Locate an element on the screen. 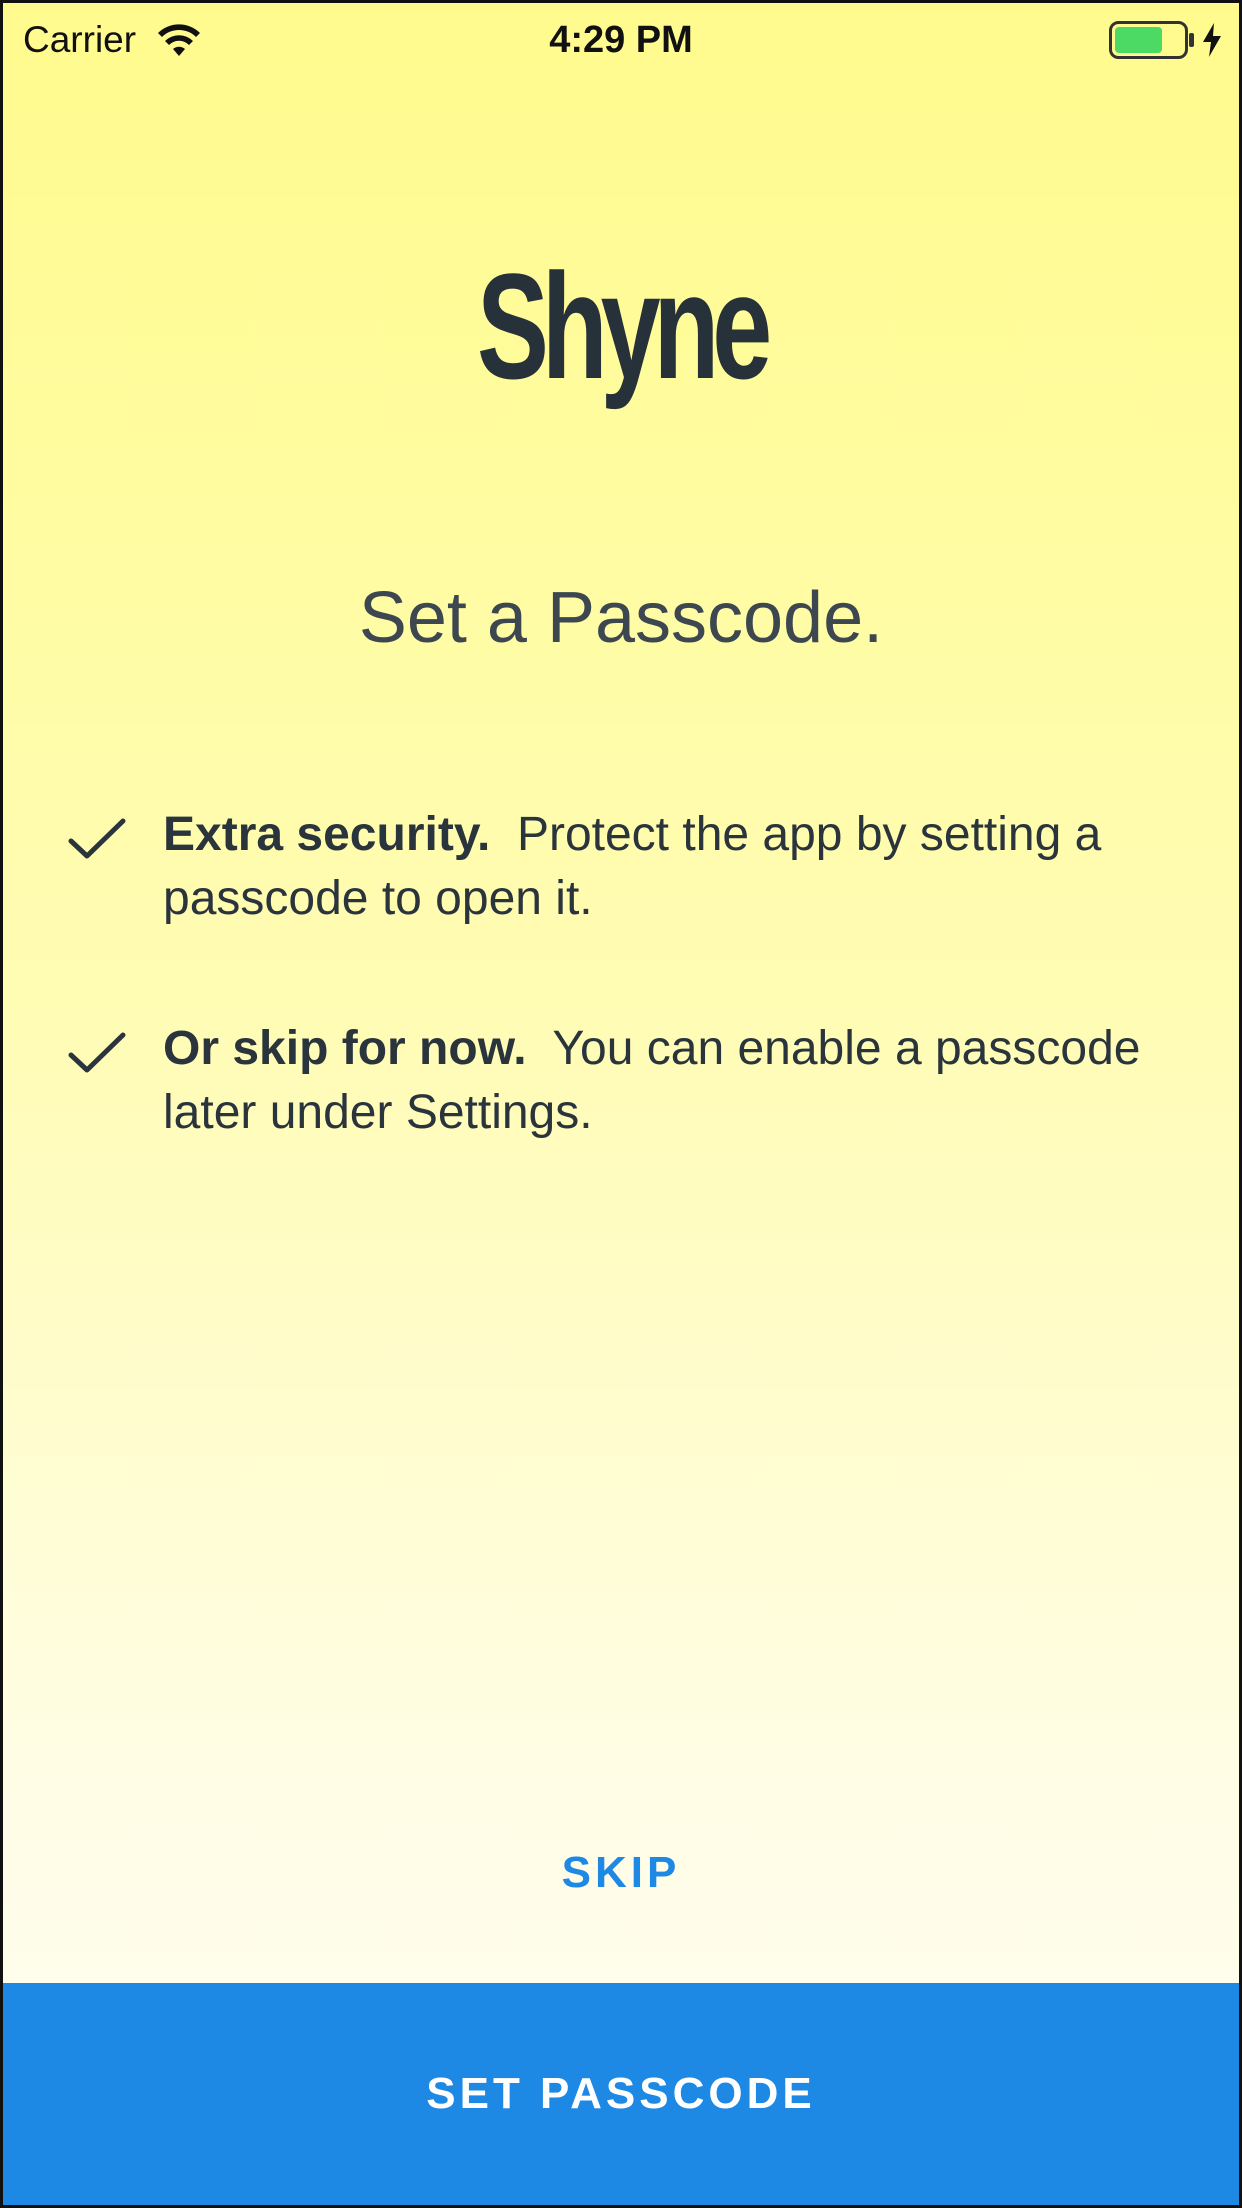 This screenshot has width=1242, height=2208. status-time: 4:29 PM is located at coordinates (621, 40).